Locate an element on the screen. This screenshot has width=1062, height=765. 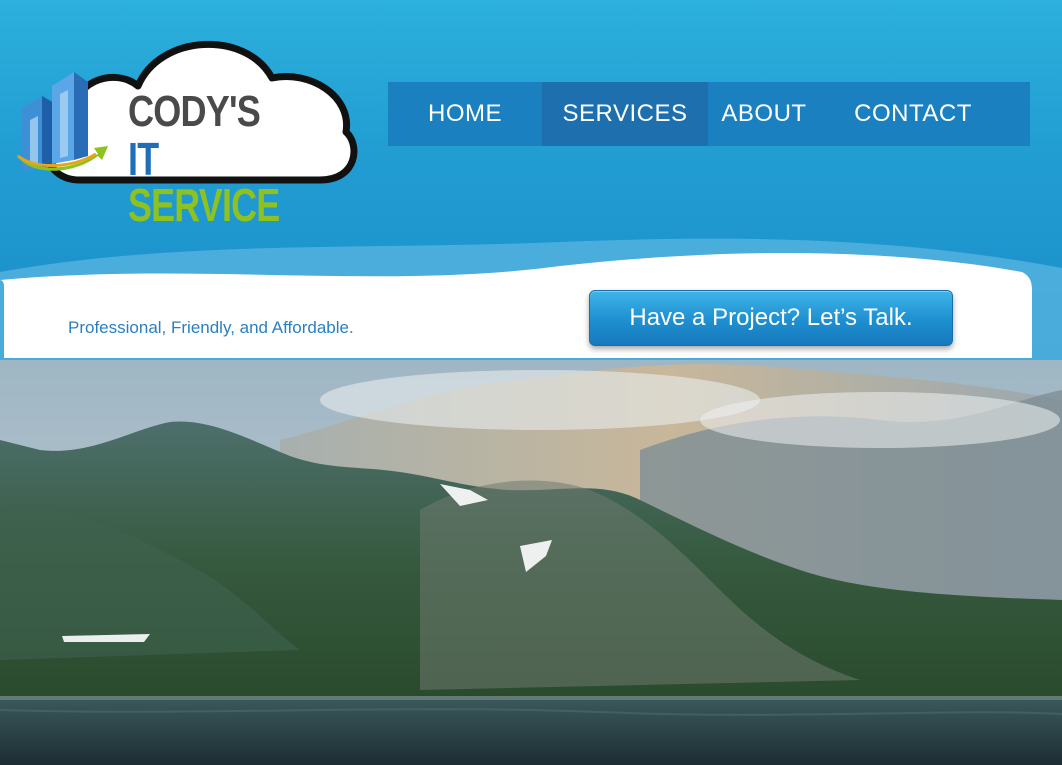
nav-item-home: HOME is located at coordinates (465, 114).